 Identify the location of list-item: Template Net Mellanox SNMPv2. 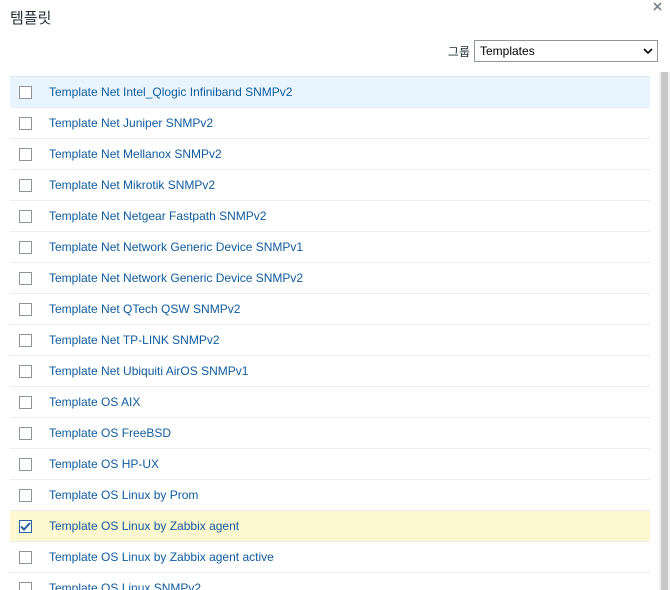
(330, 154).